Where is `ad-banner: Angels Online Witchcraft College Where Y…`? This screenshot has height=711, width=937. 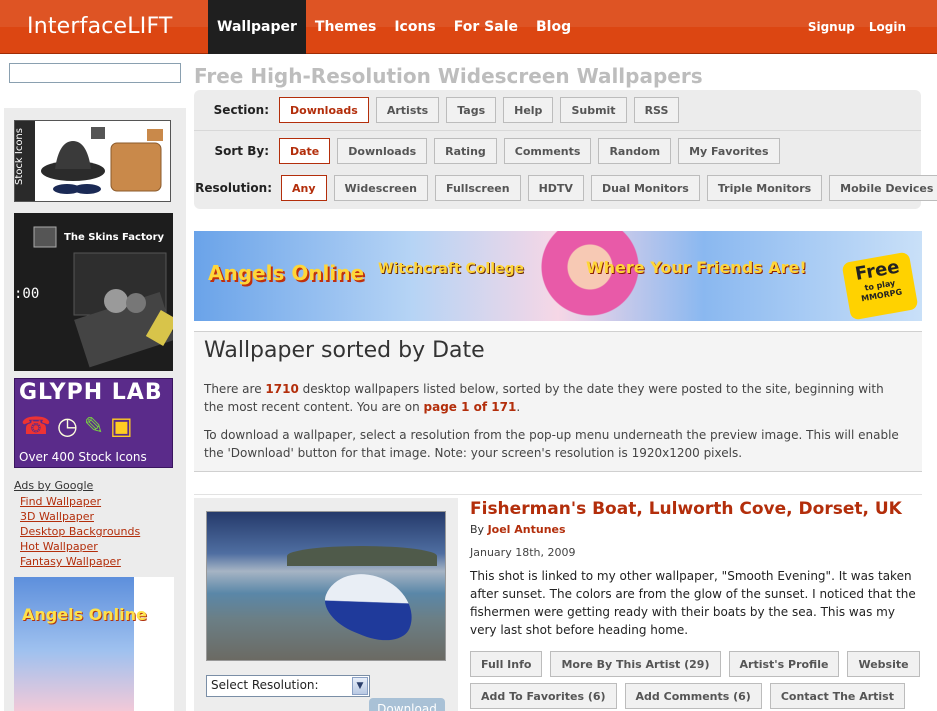
ad-banner: Angels Online Witchcraft College Where Y… is located at coordinates (558, 276).